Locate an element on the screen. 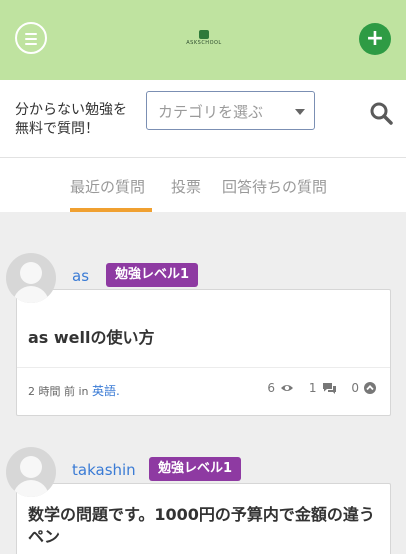  active-tab-indicator is located at coordinates (111, 210).